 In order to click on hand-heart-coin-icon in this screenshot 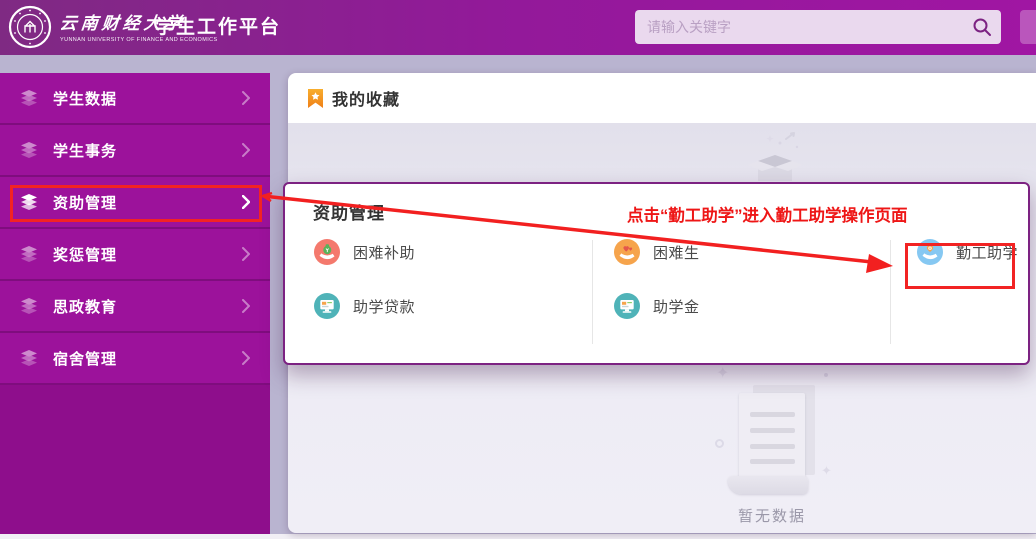, I will do `click(930, 252)`.